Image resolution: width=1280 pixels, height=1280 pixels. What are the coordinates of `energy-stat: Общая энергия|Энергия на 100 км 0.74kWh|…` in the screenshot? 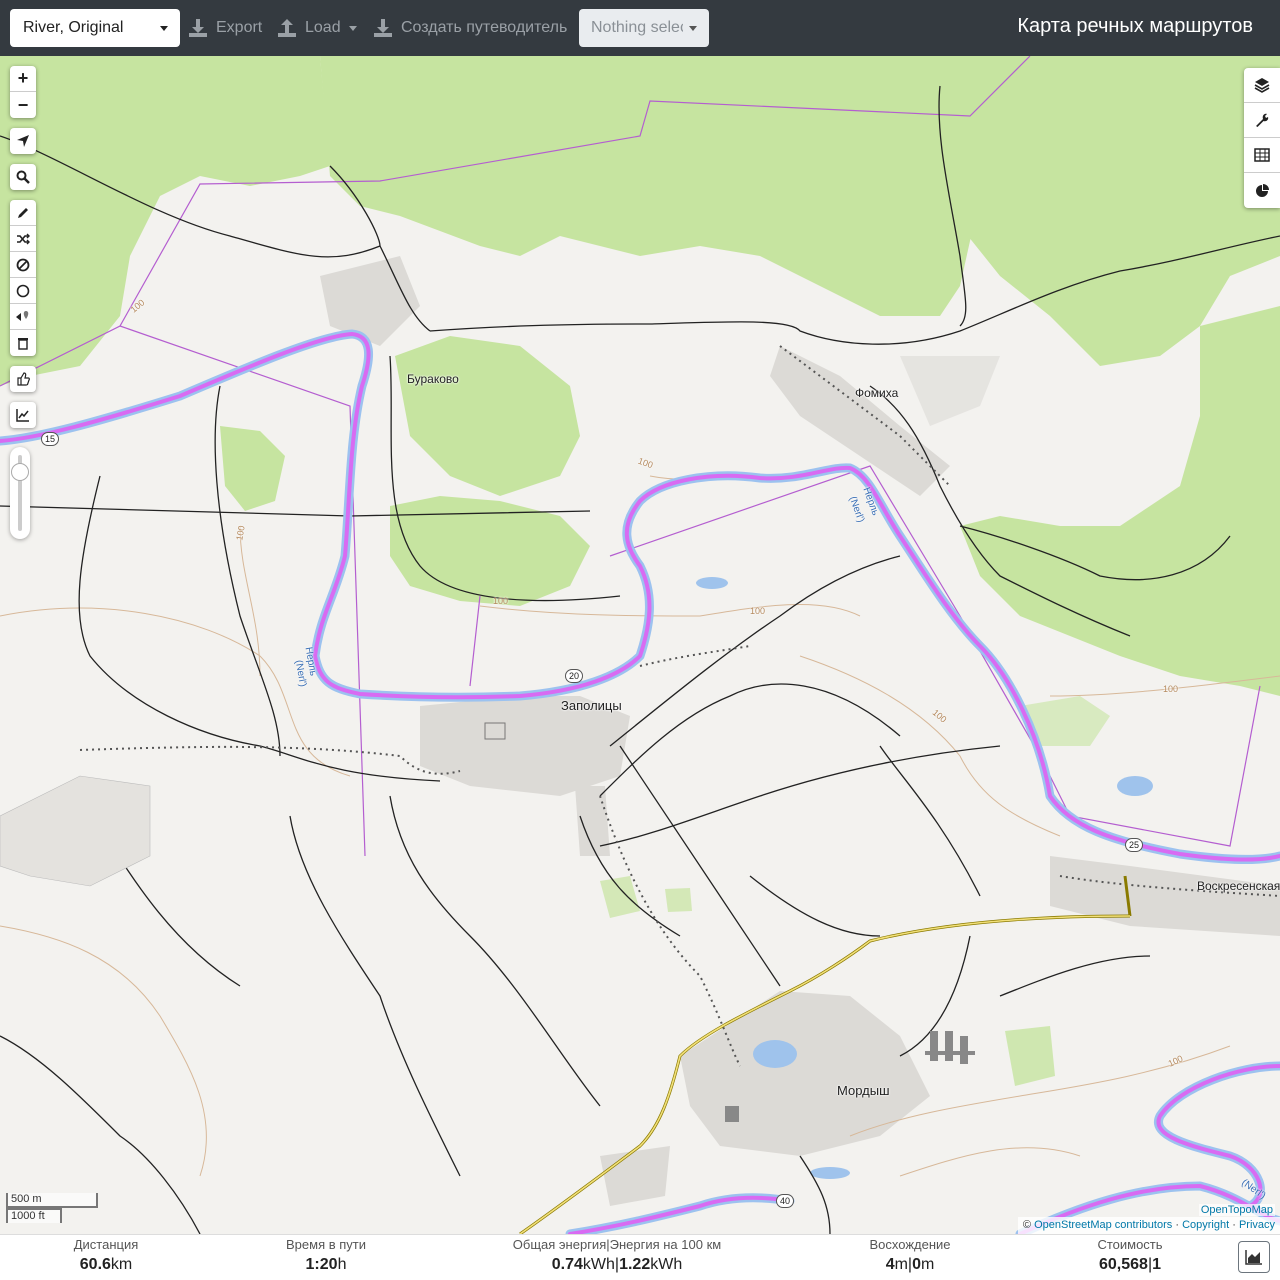 It's located at (617, 1257).